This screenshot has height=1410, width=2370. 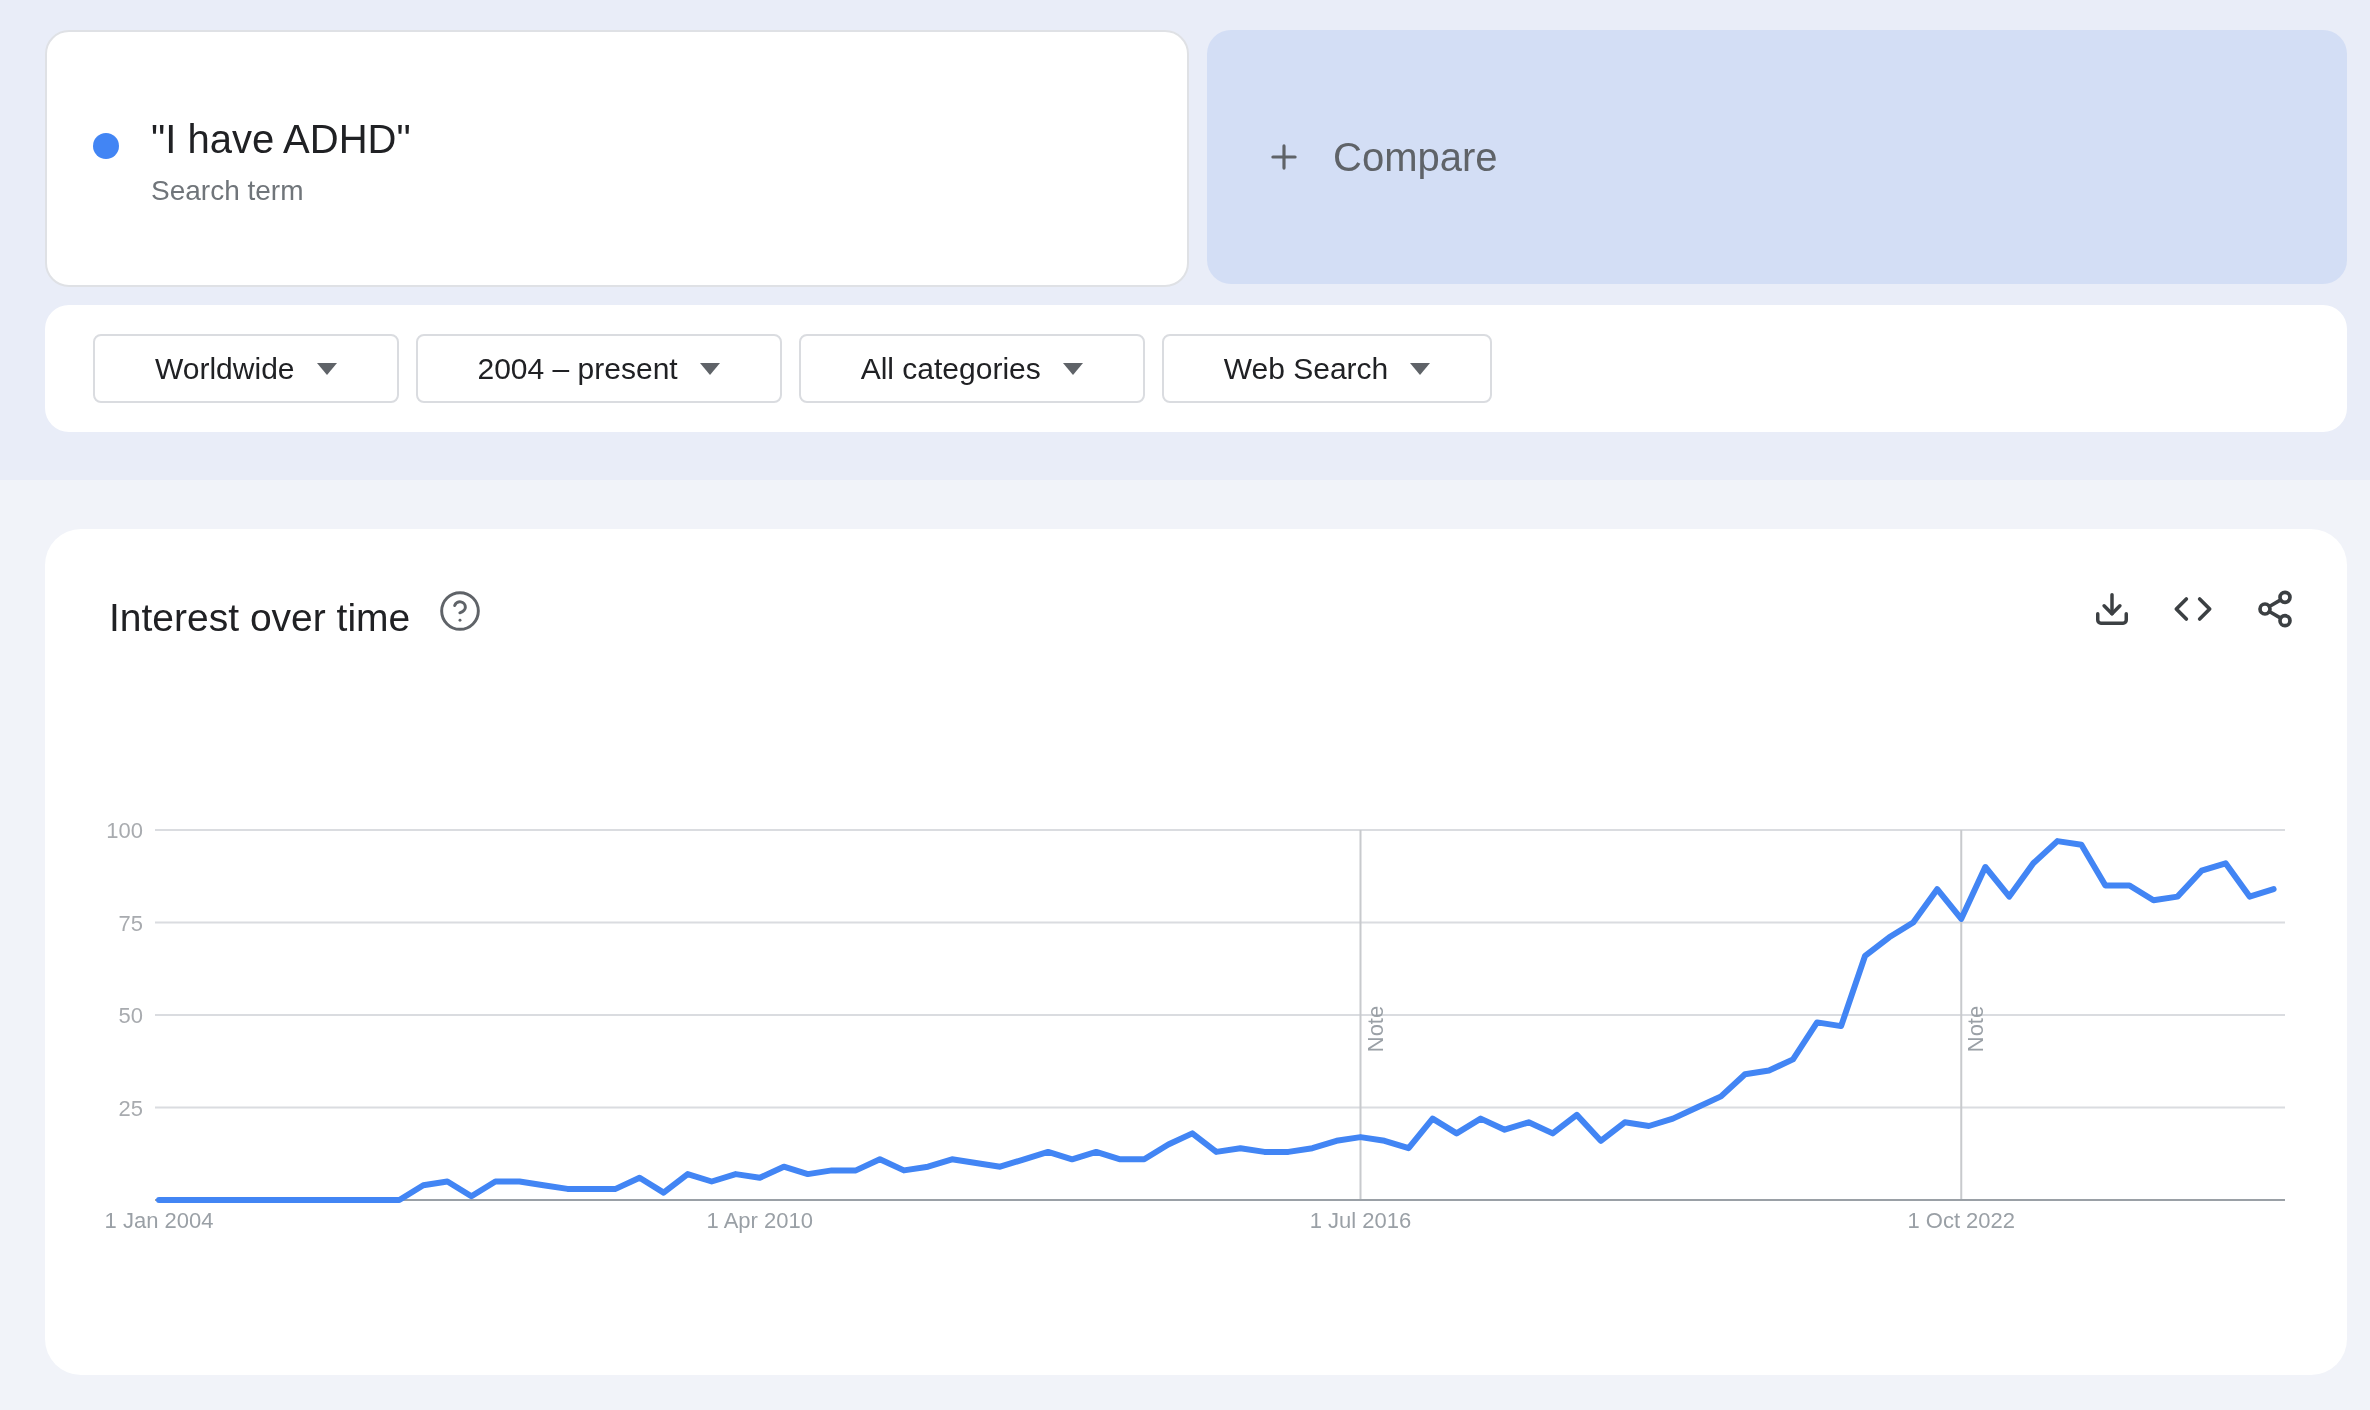 I want to click on tick-label: 1 Oct 2022, so click(x=1961, y=1220).